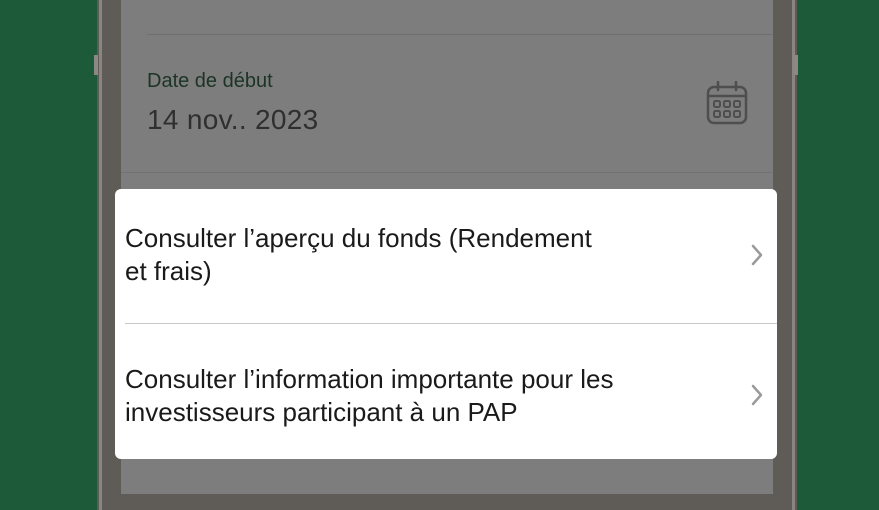 This screenshot has height=510, width=879. Describe the element at coordinates (321, 412) in the screenshot. I see `pap-investor-info-label-line2: investisseurs participant à un PAP` at that location.